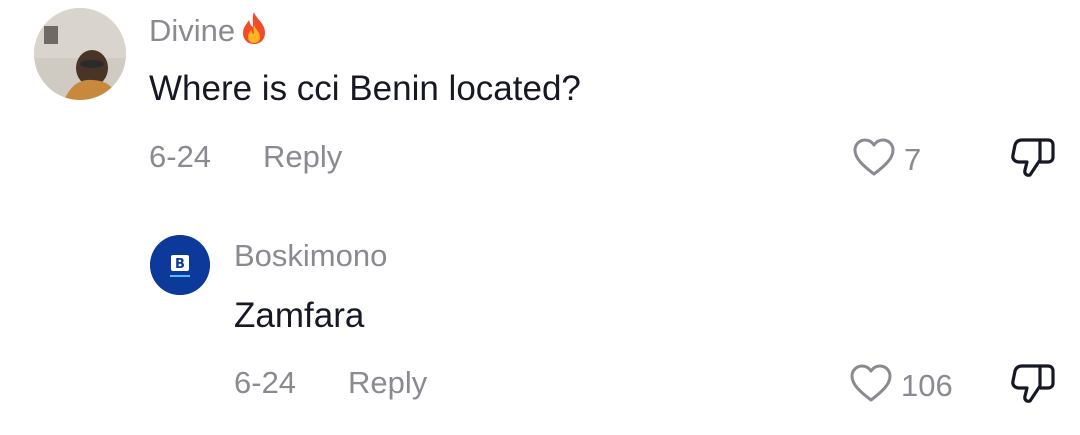  Describe the element at coordinates (80, 54) in the screenshot. I see `avatar` at that location.